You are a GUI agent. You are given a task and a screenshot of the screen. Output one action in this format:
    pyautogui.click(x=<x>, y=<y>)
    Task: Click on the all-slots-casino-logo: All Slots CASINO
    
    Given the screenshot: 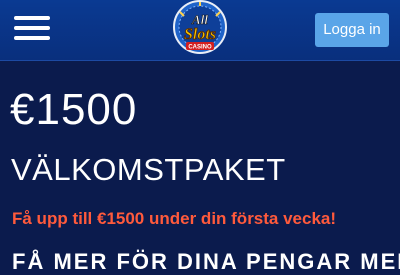 What is the action you would take?
    pyautogui.click(x=200, y=29)
    